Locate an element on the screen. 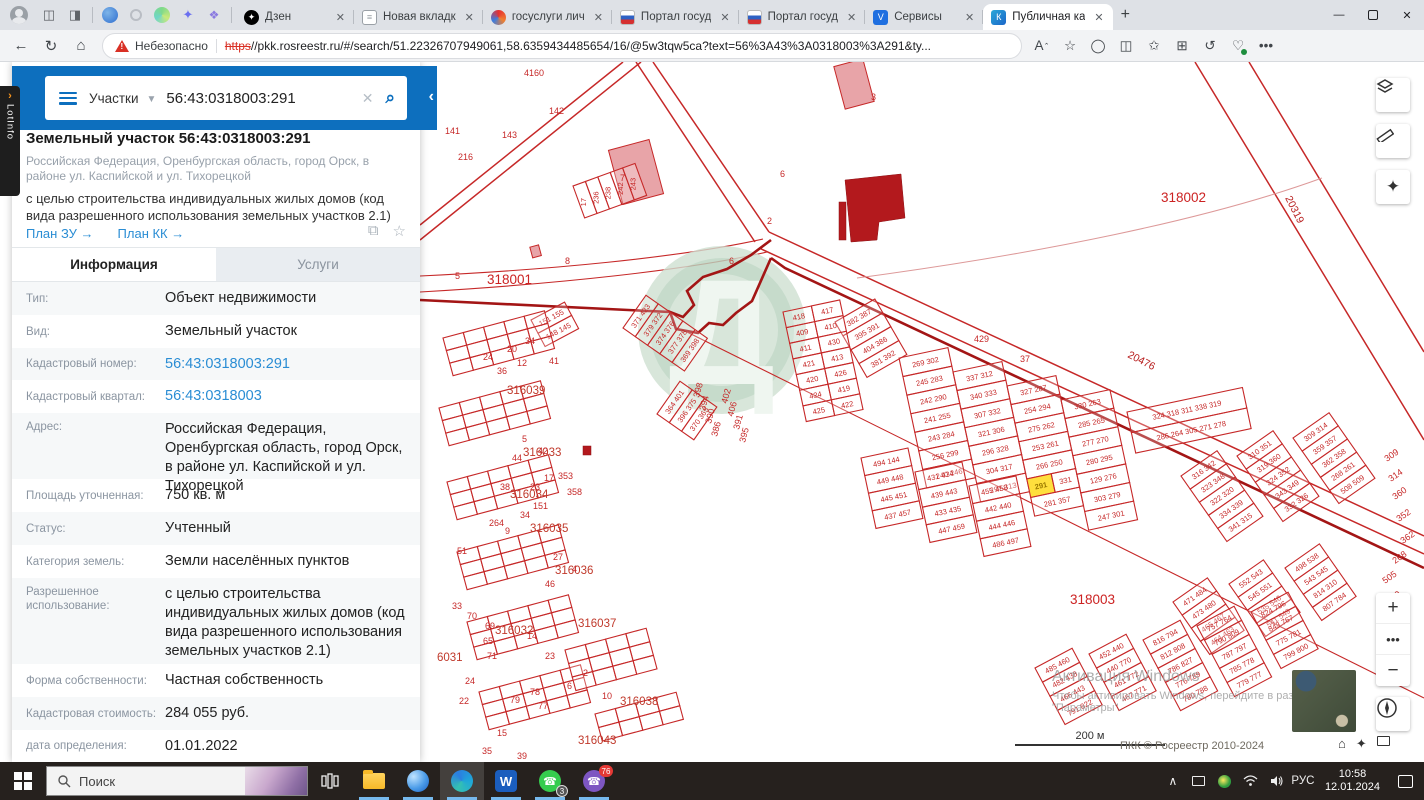  browser-tab: ✦ Дзен ✕ is located at coordinates (295, 17).